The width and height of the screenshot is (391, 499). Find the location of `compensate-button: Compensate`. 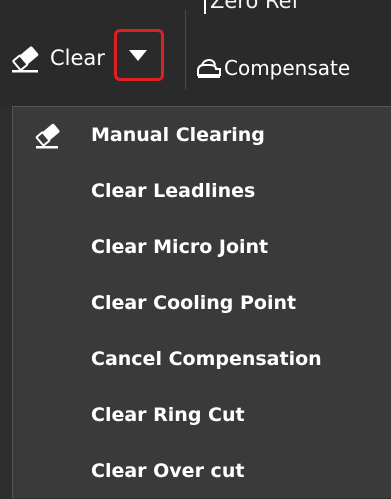

compensate-button: Compensate is located at coordinates (273, 68).